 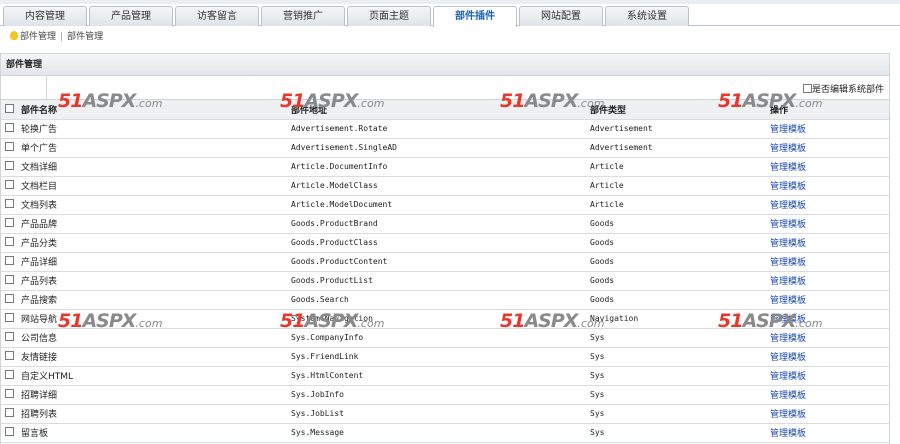 I want to click on top-strip, so click(x=450, y=2).